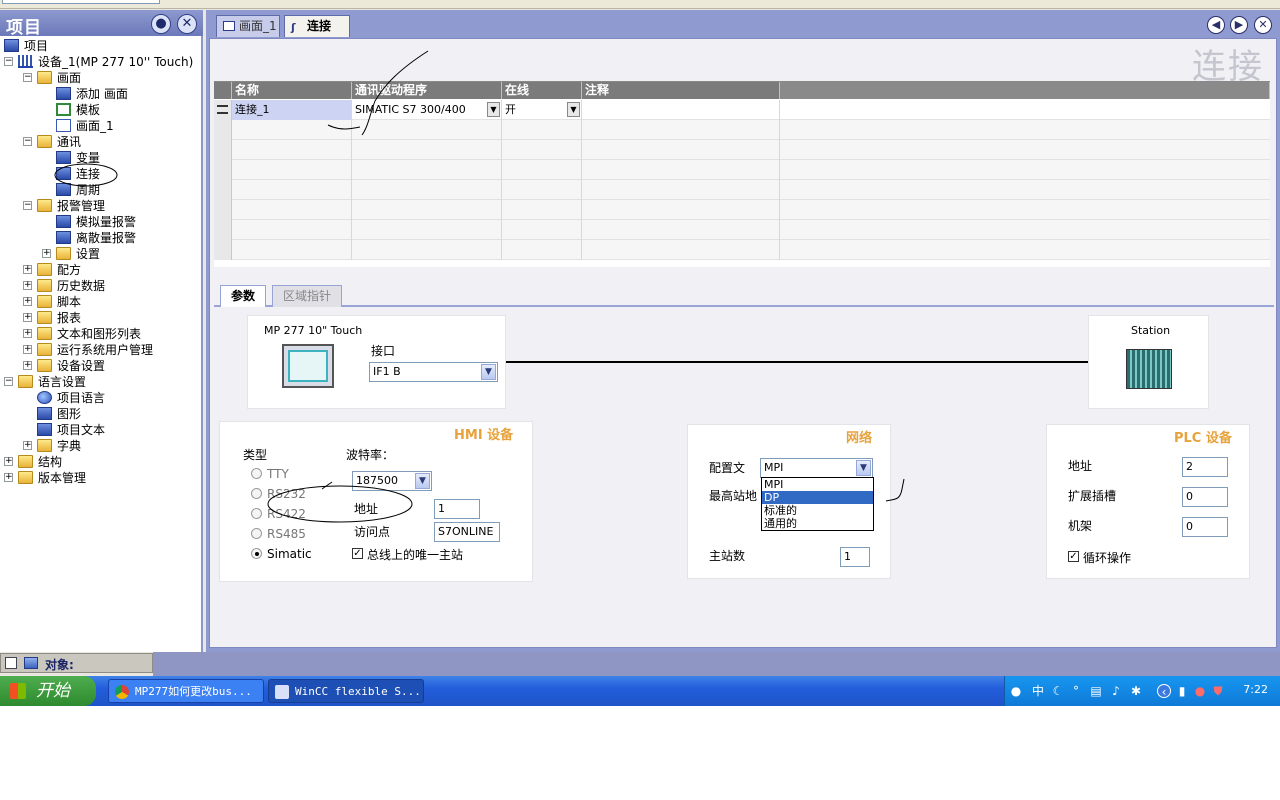  What do you see at coordinates (111, 206) in the screenshot?
I see `tree-node: − 报警管理` at bounding box center [111, 206].